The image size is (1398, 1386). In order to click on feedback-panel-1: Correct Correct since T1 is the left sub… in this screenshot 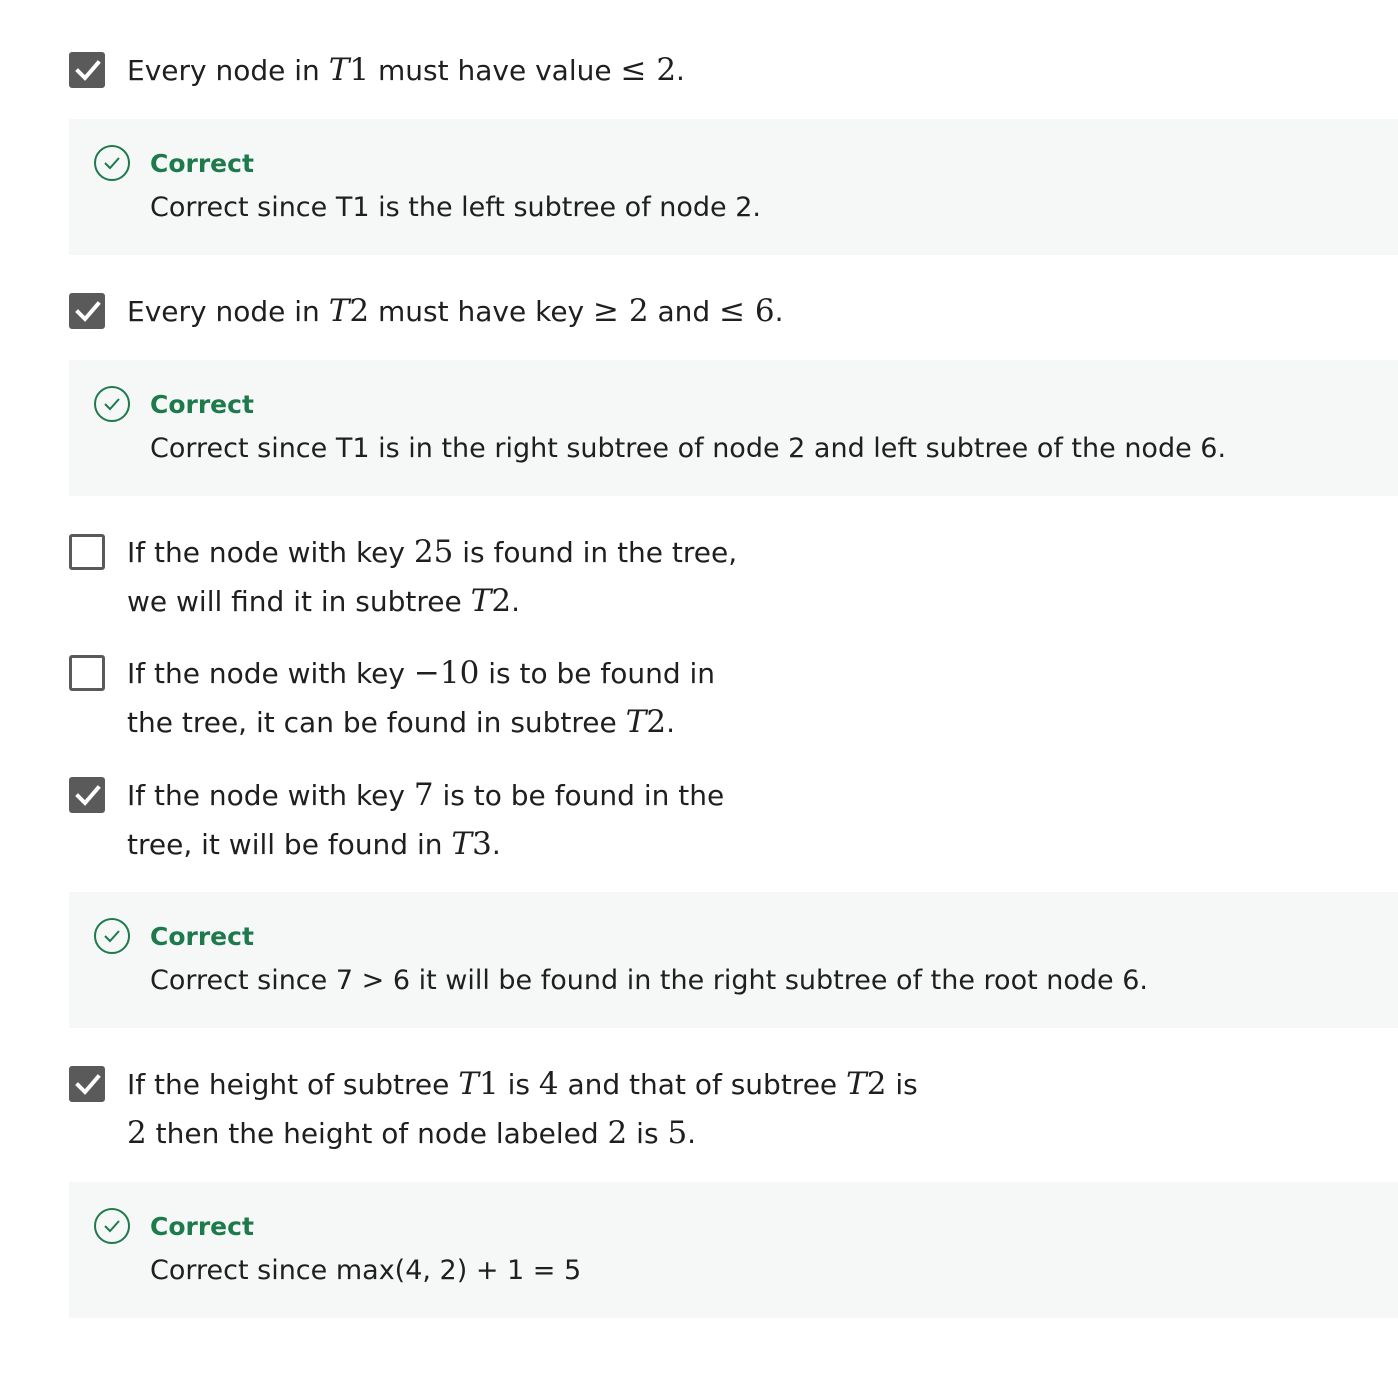, I will do `click(733, 187)`.